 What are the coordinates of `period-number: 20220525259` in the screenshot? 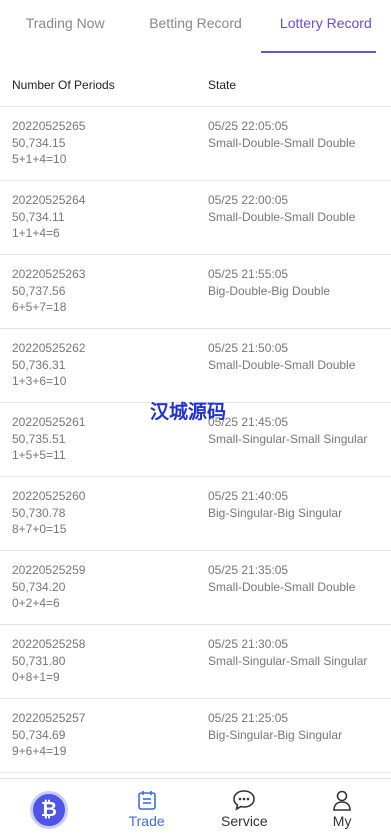 It's located at (49, 570).